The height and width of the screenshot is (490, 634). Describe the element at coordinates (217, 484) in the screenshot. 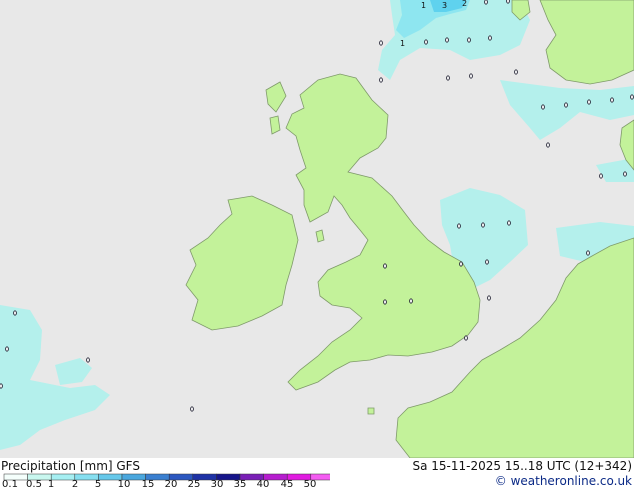

I see `scale-label: 30` at that location.